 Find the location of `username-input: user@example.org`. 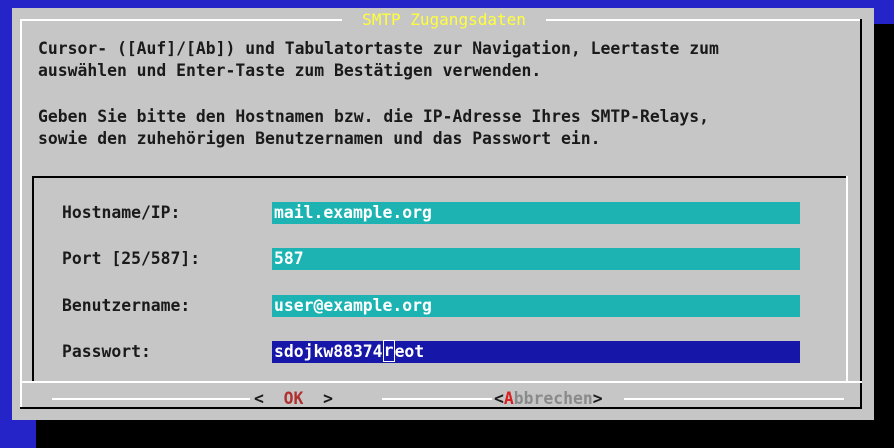

username-input: user@example.org is located at coordinates (536, 306).